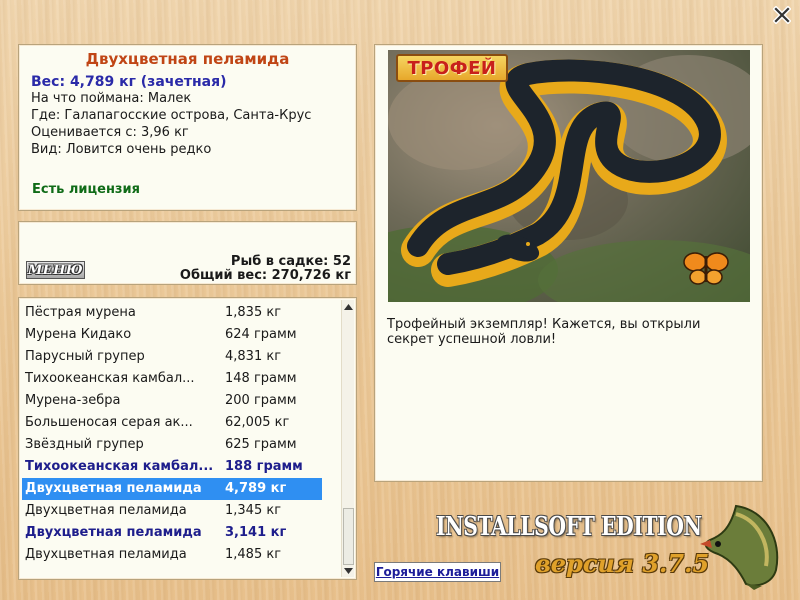  Describe the element at coordinates (121, 149) in the screenshot. I see `fish-kind: Вид: Ловится очень редко` at that location.